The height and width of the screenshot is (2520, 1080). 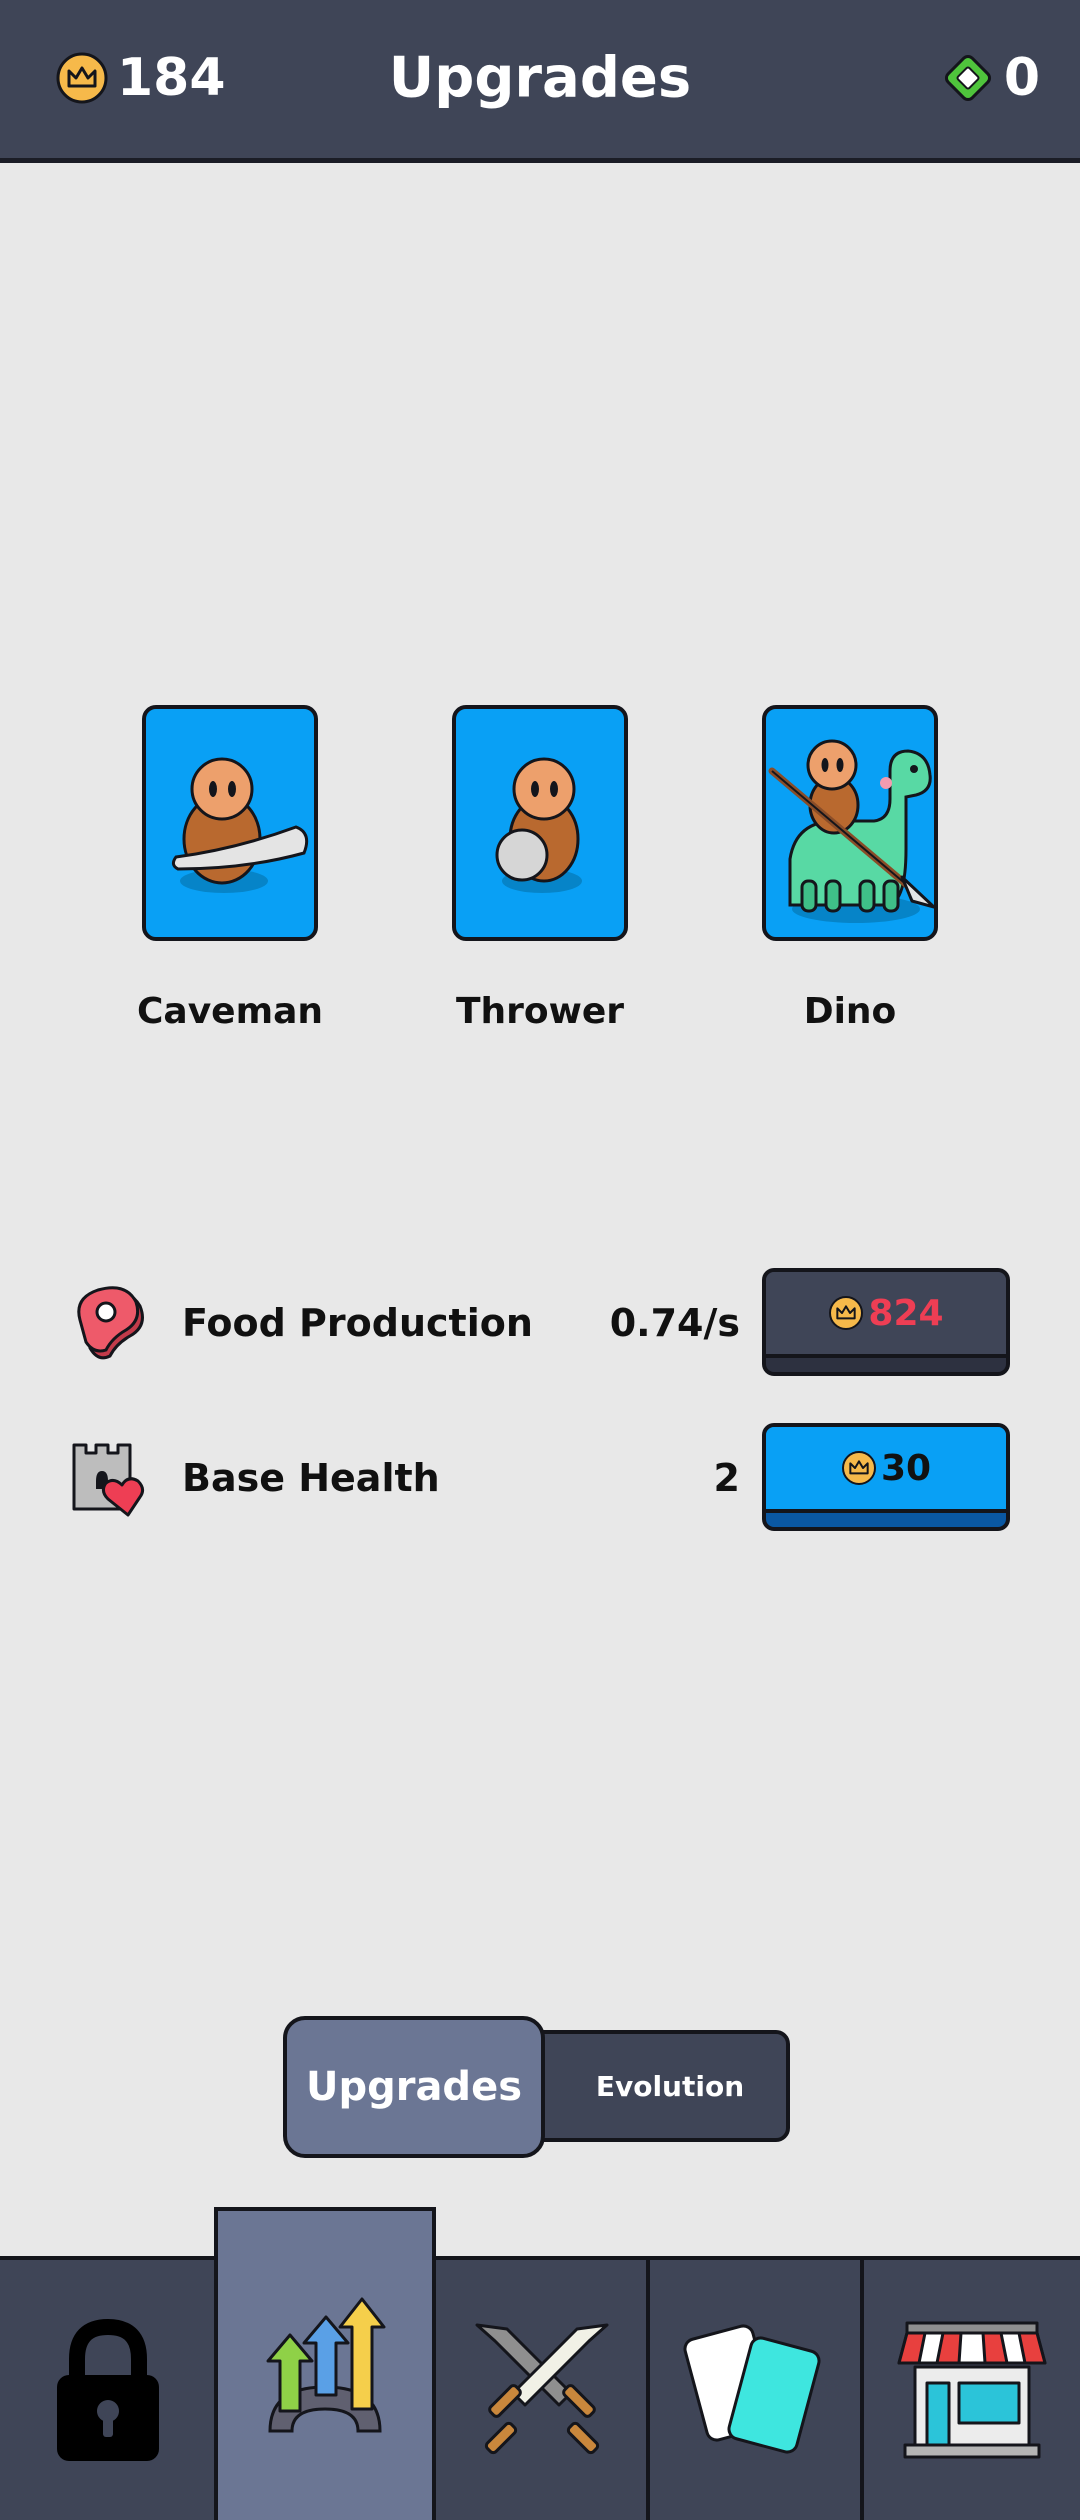 I want to click on upgrade-arrows-gear-icon, so click(x=326, y=2364).